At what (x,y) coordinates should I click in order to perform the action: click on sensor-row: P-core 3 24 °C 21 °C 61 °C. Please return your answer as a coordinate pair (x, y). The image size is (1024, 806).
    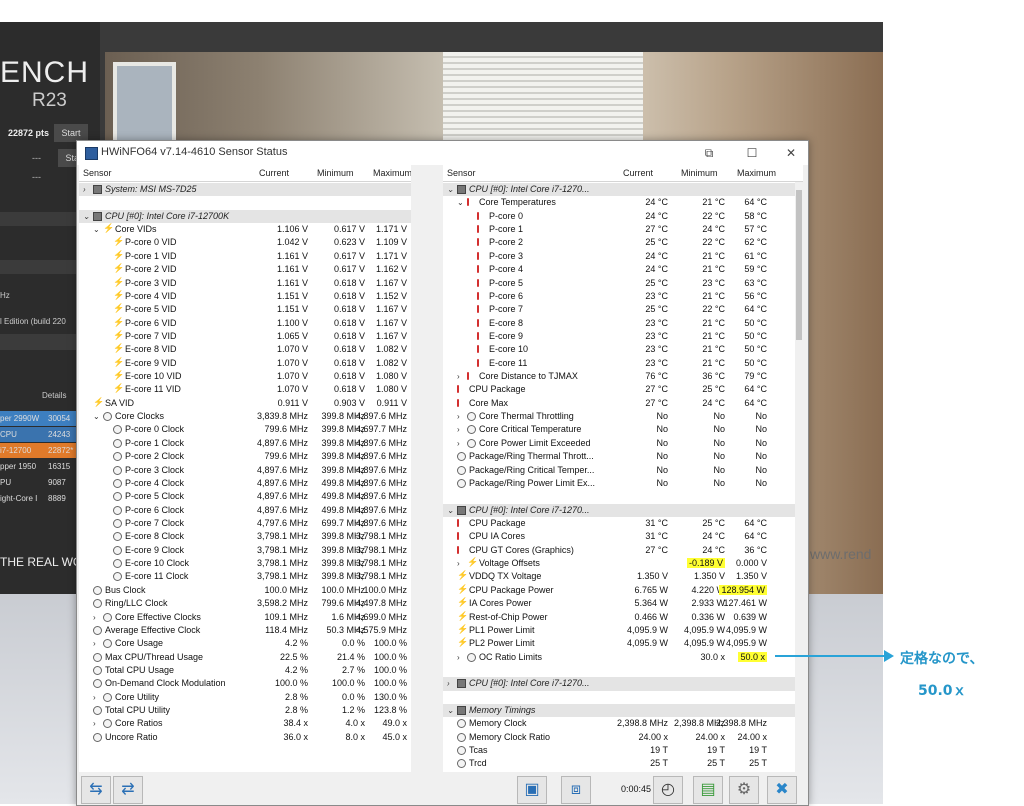
    Looking at the image, I should click on (623, 256).